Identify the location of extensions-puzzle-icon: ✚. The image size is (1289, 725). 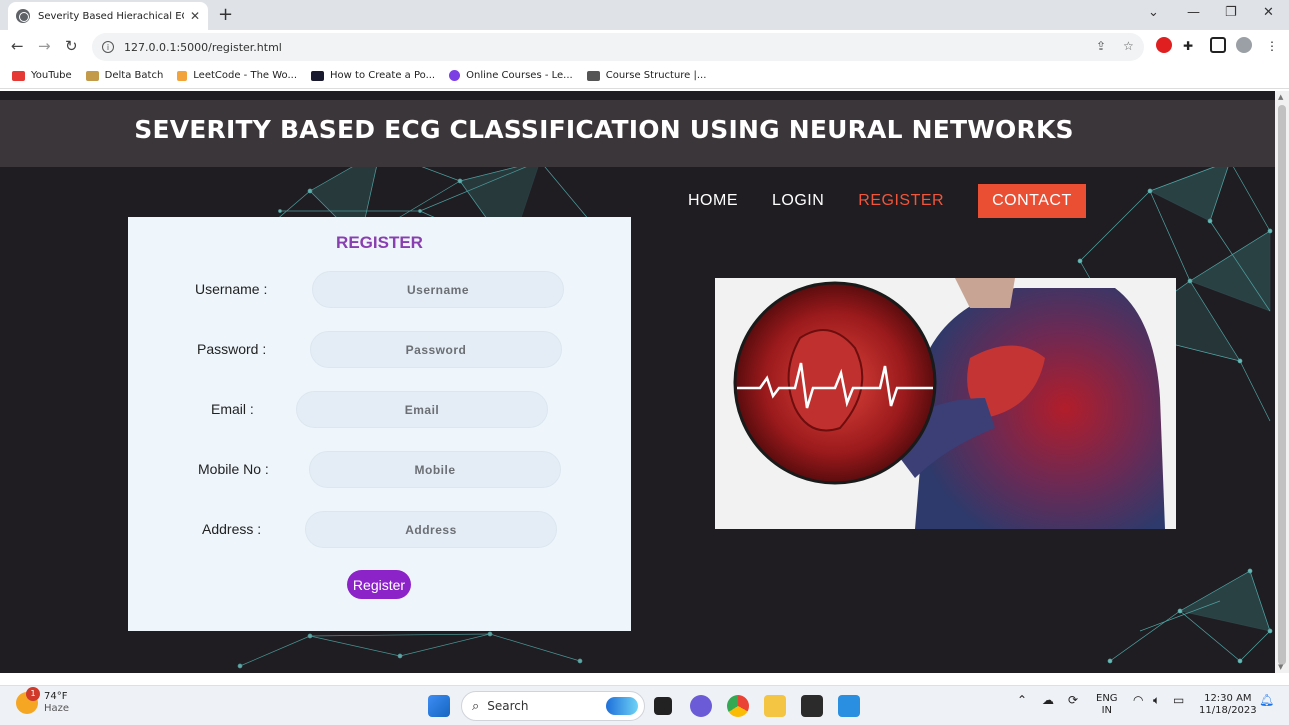
(1188, 46).